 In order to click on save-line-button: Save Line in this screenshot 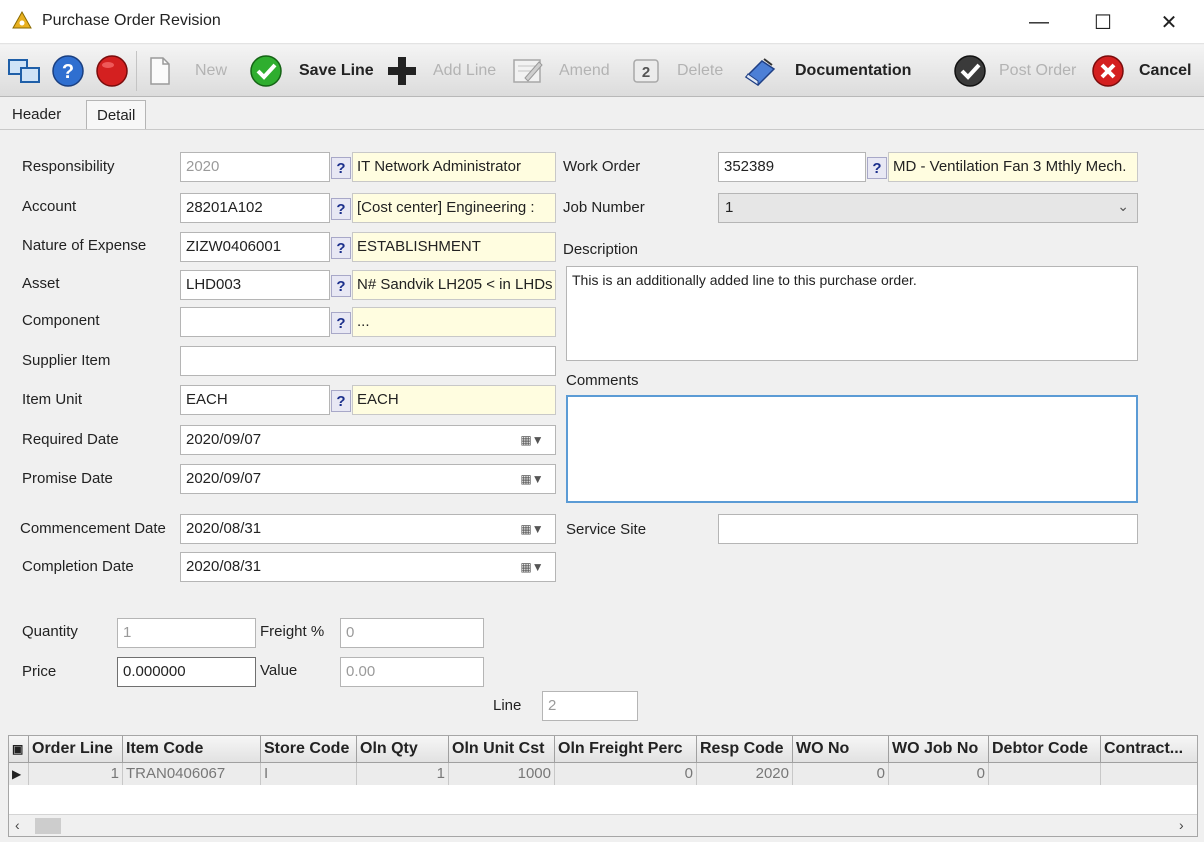, I will do `click(336, 71)`.